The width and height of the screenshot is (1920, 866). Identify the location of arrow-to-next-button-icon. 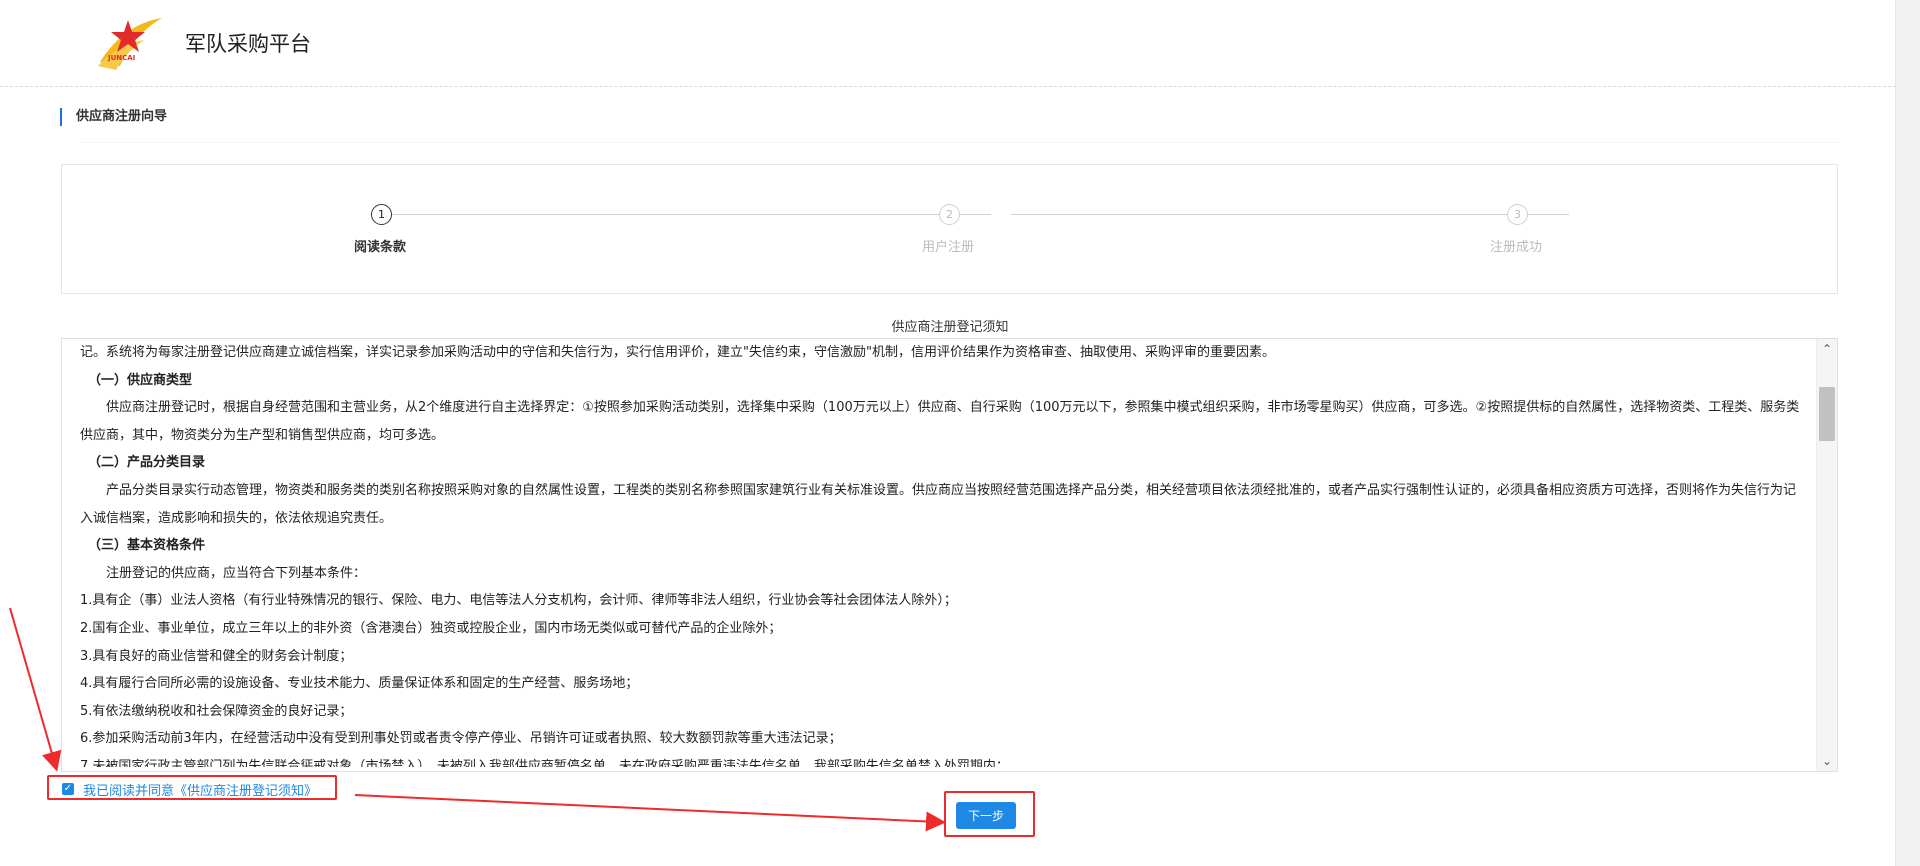
(650, 813).